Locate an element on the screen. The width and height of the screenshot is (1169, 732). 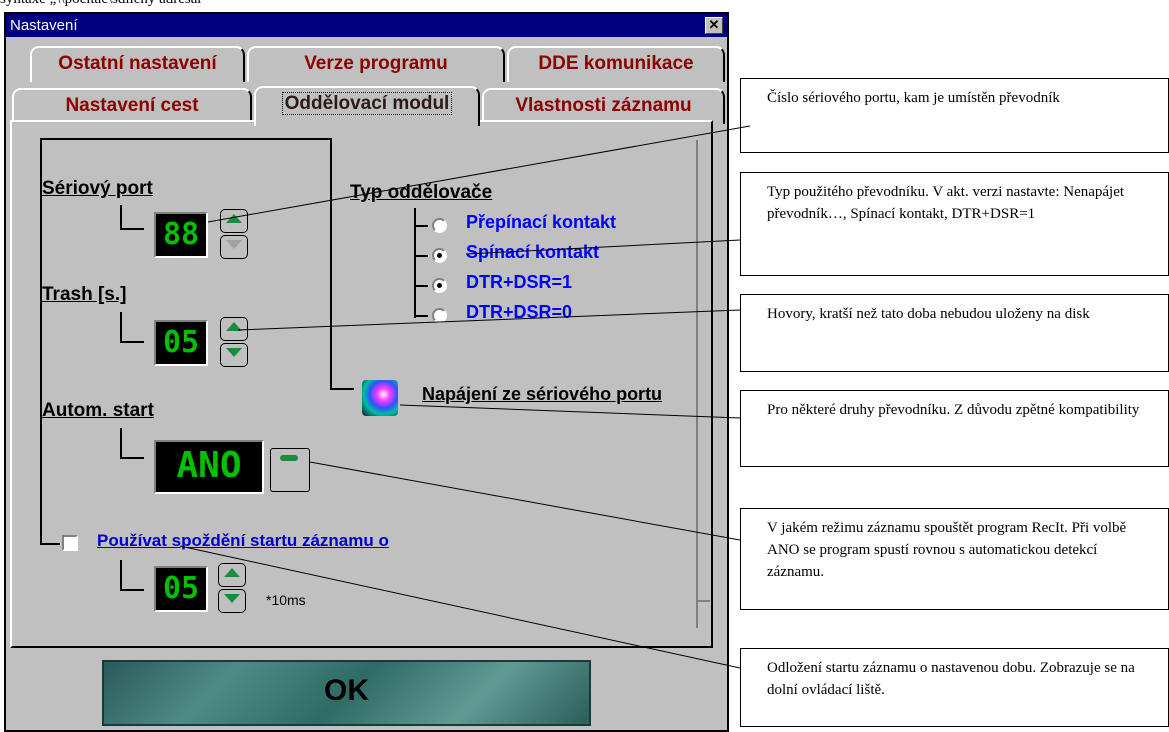
radio-label: DTR+DSR=1 is located at coordinates (519, 282).